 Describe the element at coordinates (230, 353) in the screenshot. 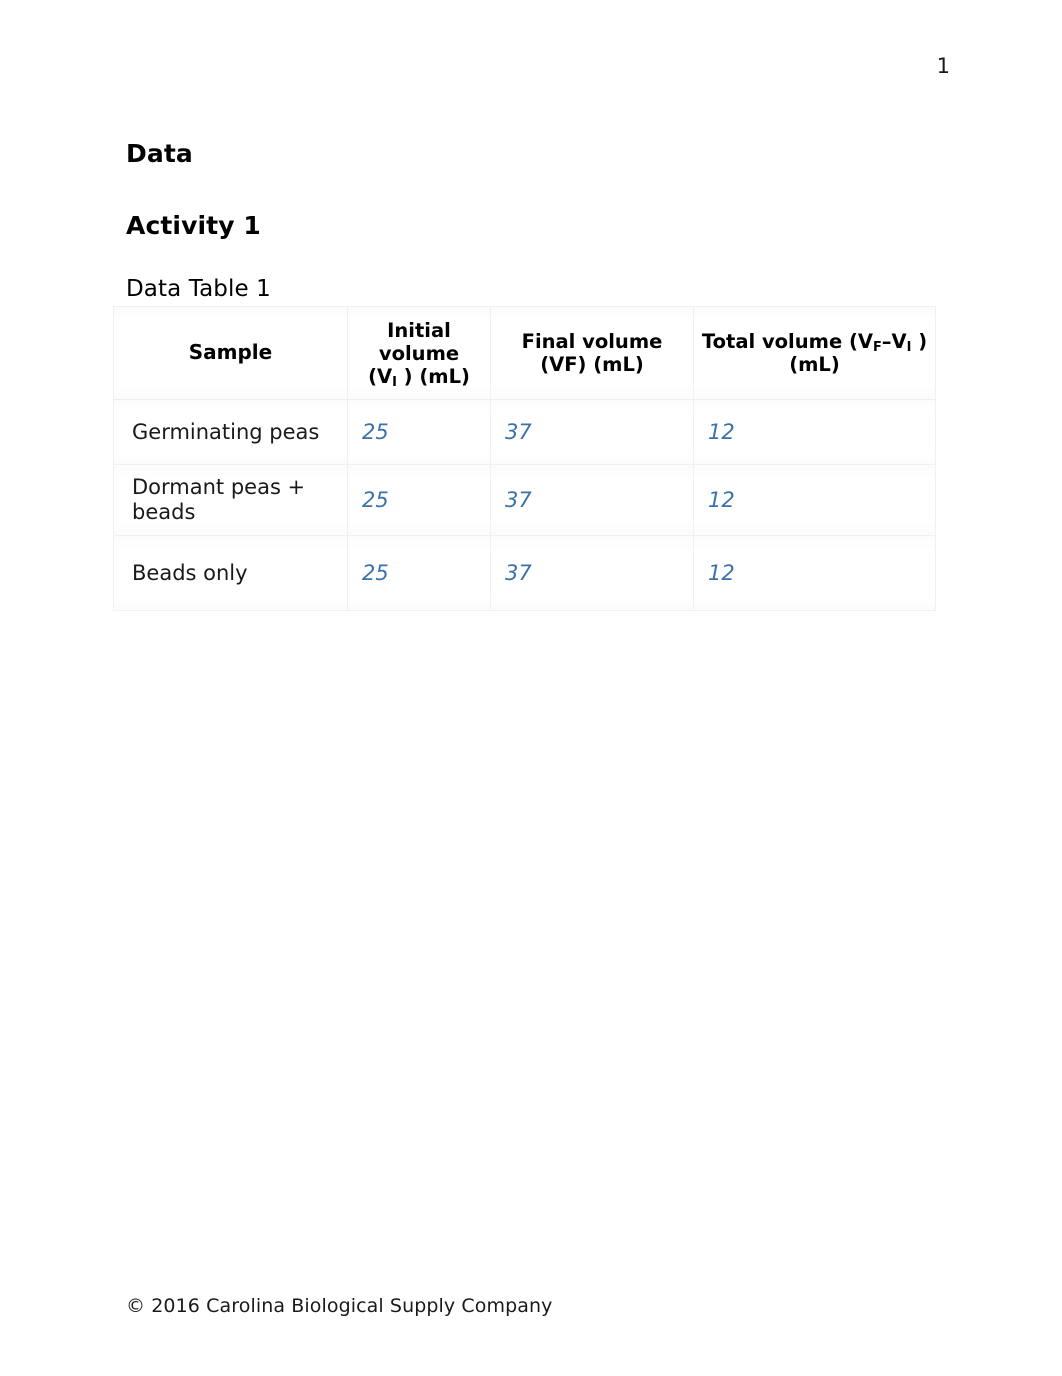

I see `column-header-sample: Sample` at that location.